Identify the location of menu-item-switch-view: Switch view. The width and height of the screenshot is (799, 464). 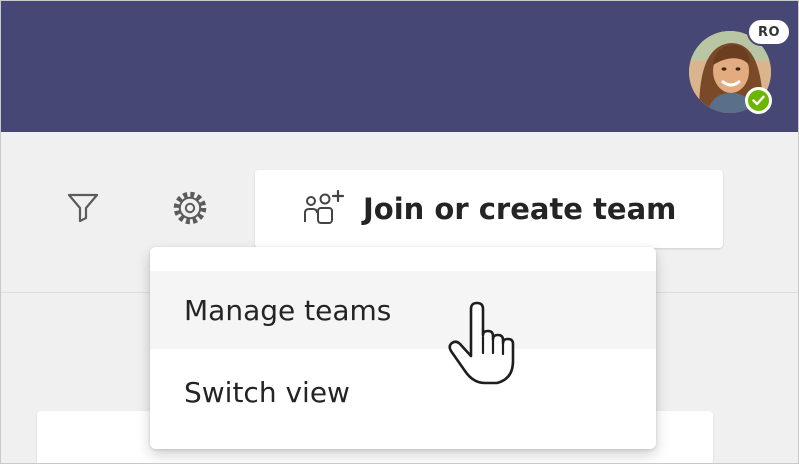
(403, 392).